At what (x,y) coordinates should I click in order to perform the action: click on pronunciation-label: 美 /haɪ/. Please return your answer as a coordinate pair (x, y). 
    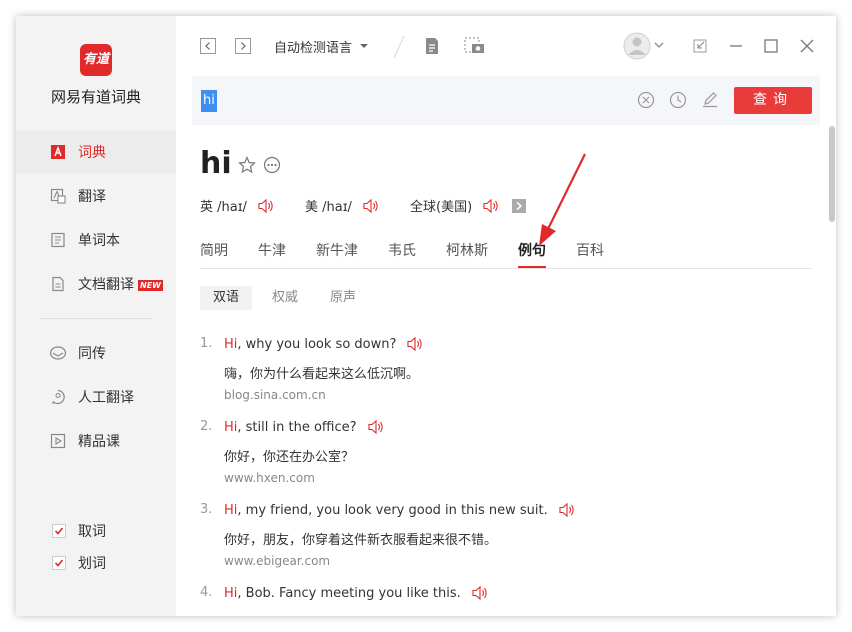
    Looking at the image, I should click on (328, 207).